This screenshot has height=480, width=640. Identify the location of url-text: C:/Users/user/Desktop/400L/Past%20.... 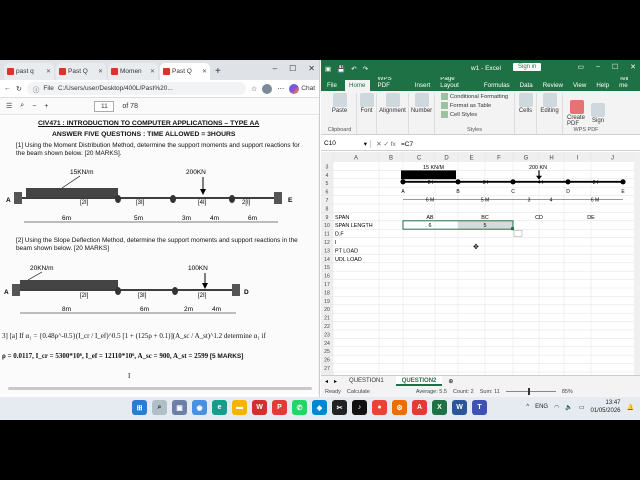
(115, 88).